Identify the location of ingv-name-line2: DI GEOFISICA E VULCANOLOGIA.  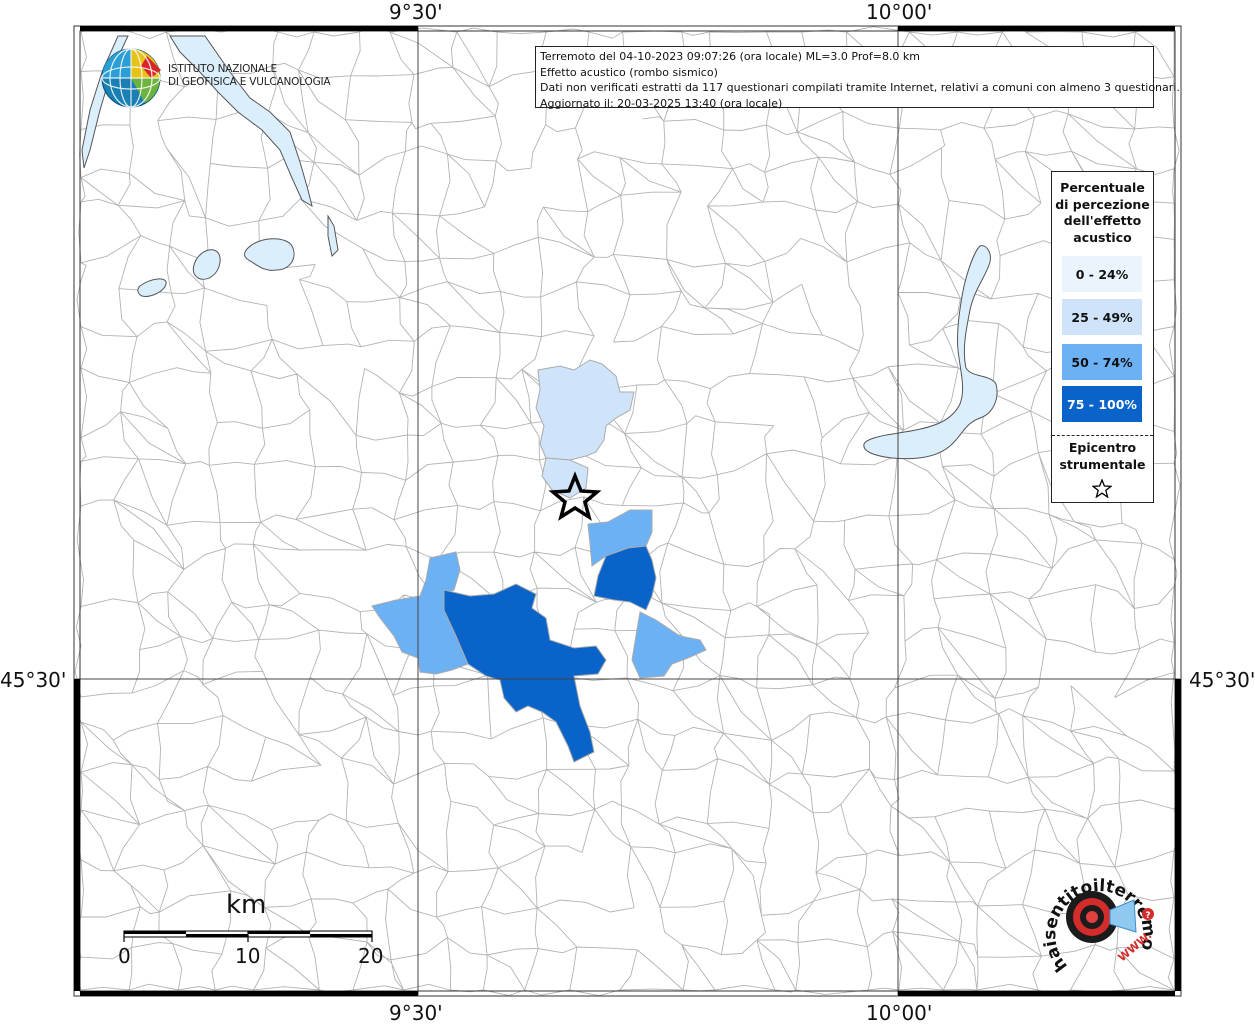
(249, 82).